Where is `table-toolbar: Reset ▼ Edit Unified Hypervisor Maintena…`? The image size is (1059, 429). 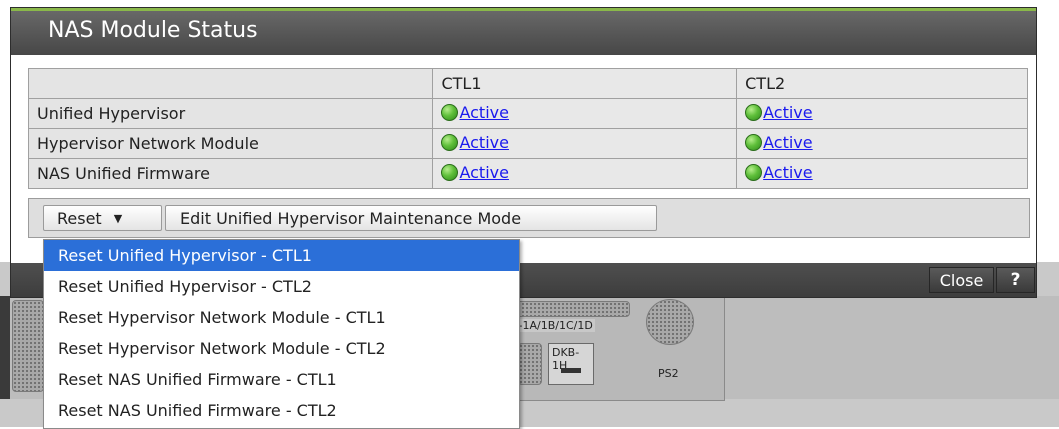 table-toolbar: Reset ▼ Edit Unified Hypervisor Maintena… is located at coordinates (529, 218).